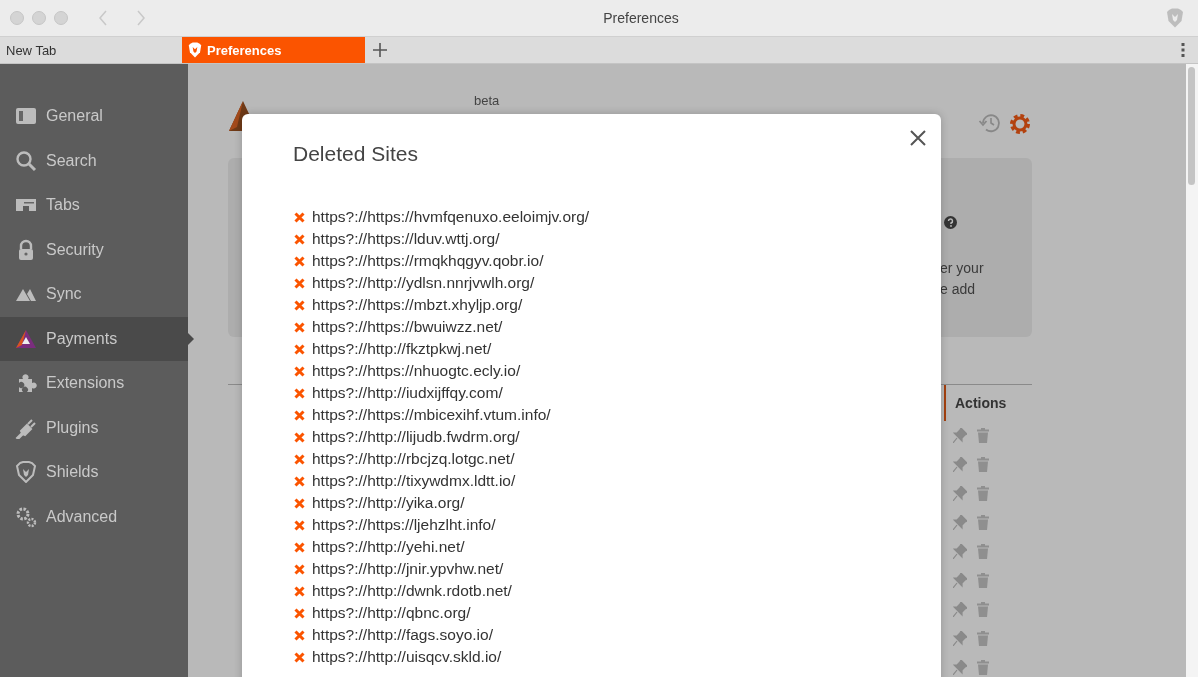 This screenshot has width=1198, height=677. What do you see at coordinates (962, 268) in the screenshot?
I see `card-text: er your` at bounding box center [962, 268].